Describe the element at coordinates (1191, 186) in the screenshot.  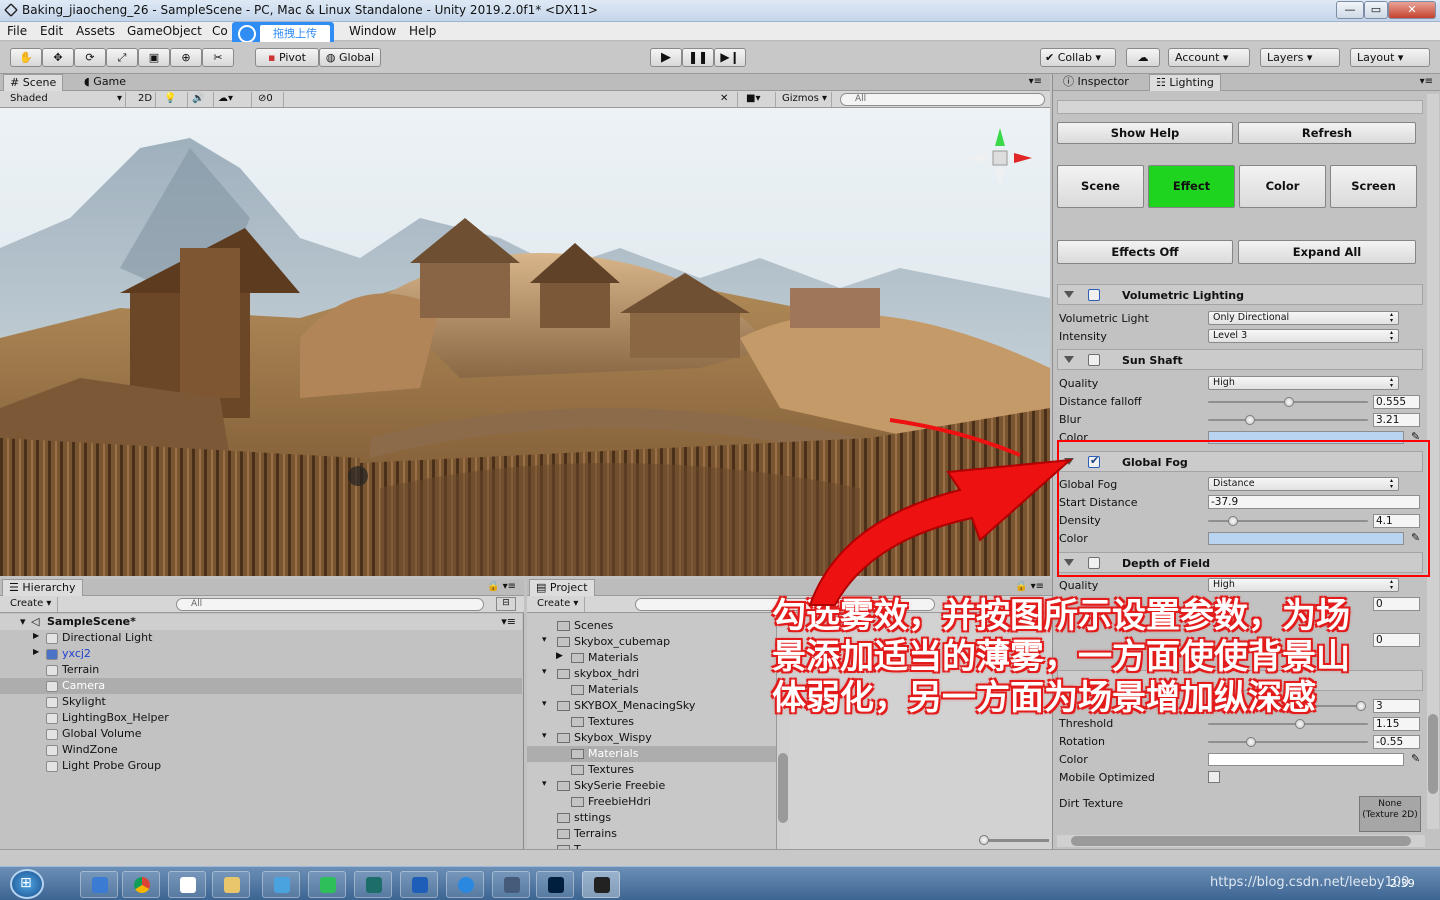
I see `effect-tab-button: Effect` at that location.